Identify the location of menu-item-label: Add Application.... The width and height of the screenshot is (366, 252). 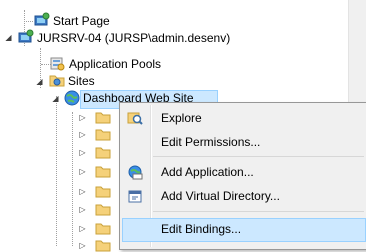
(207, 172).